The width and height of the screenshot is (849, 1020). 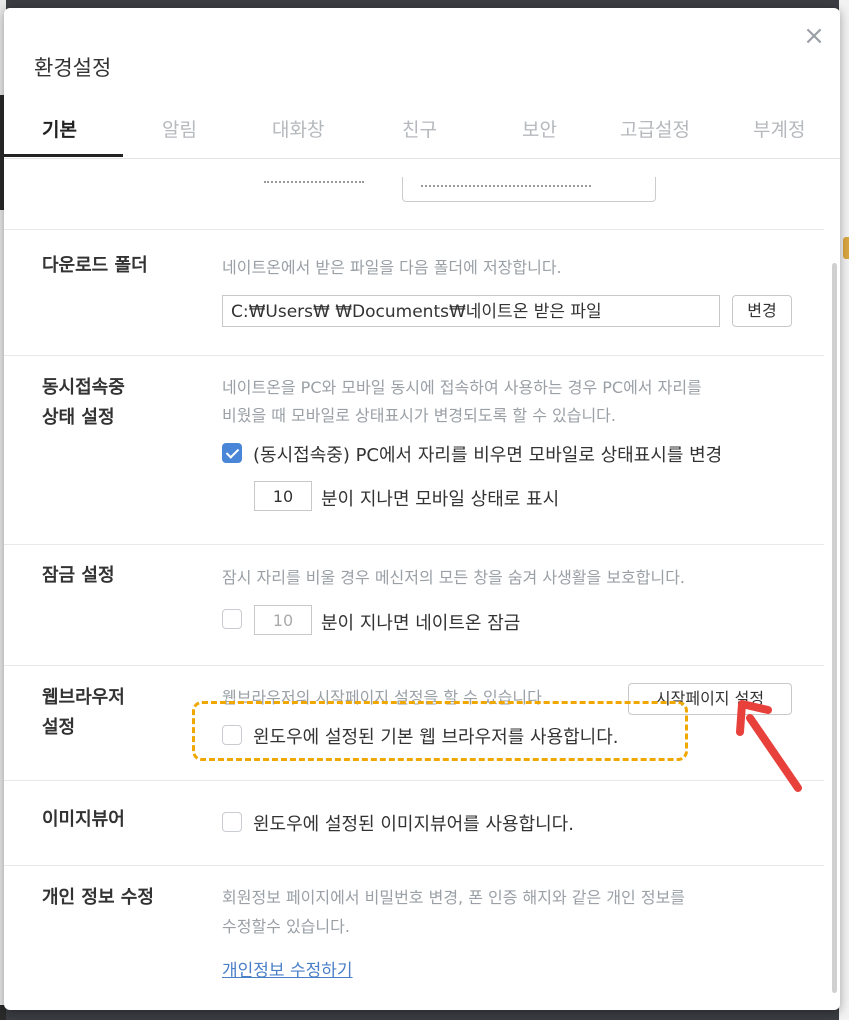 I want to click on browser-label-line1: 웹브라우저, so click(x=83, y=697).